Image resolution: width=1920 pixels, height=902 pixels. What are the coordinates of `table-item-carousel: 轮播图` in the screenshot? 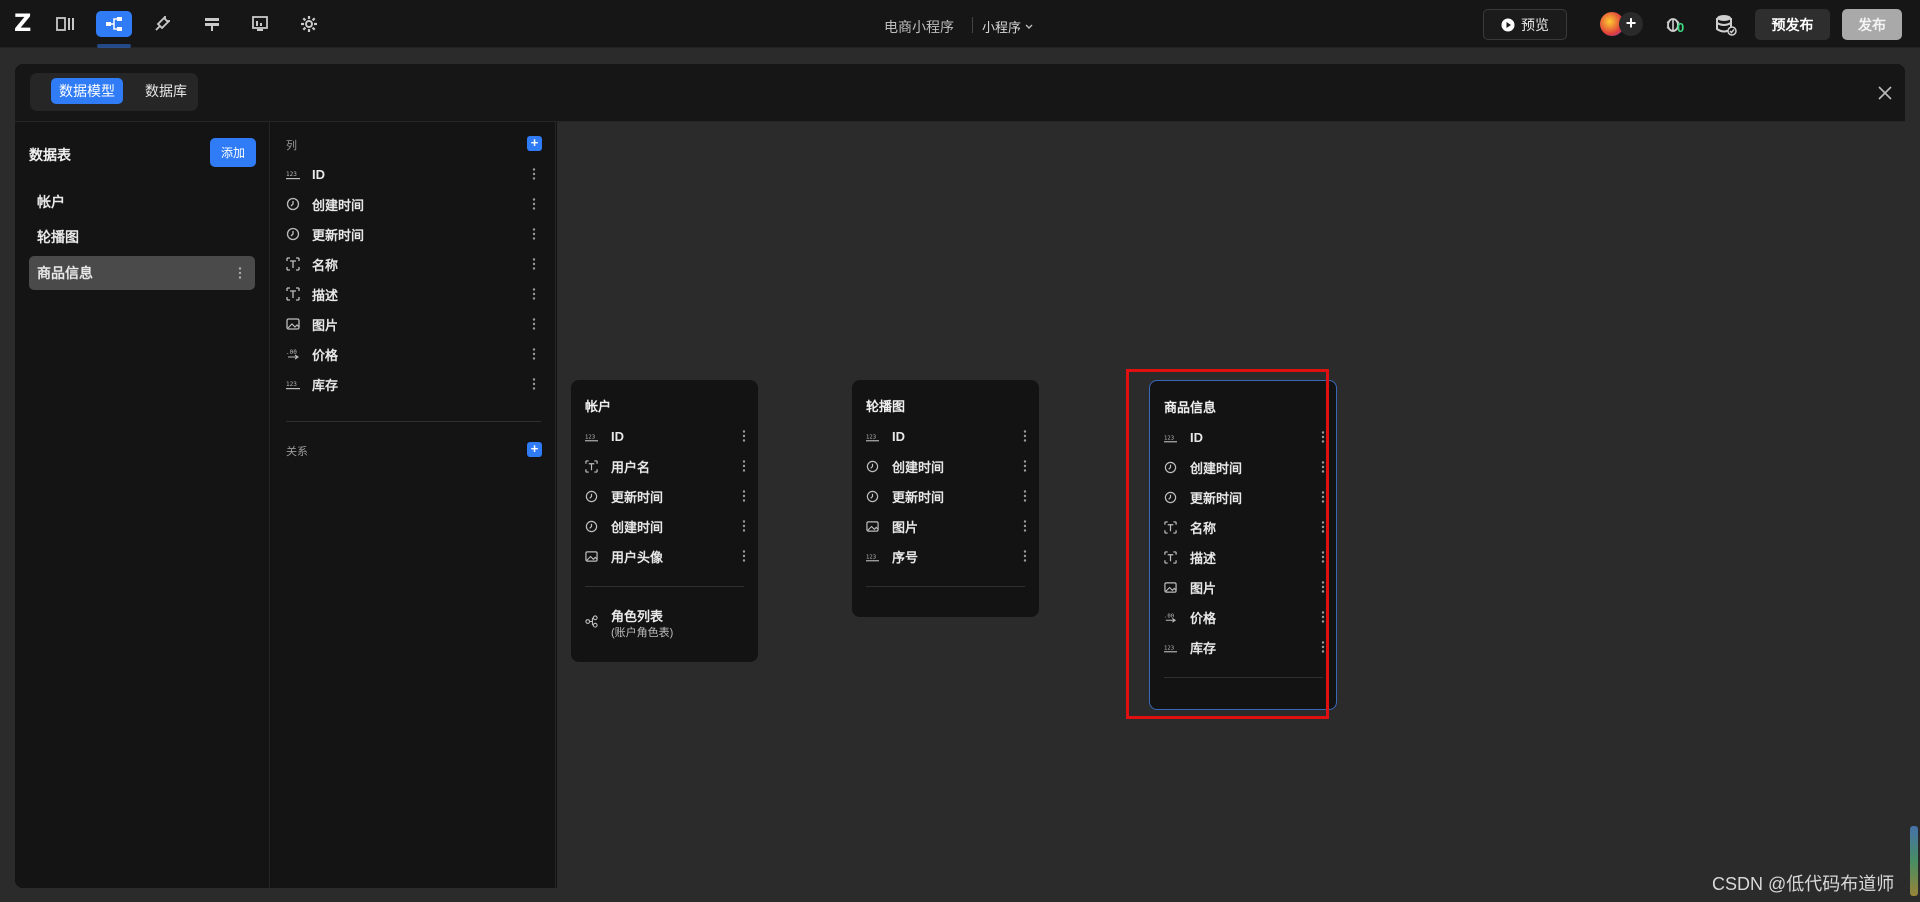 It's located at (142, 237).